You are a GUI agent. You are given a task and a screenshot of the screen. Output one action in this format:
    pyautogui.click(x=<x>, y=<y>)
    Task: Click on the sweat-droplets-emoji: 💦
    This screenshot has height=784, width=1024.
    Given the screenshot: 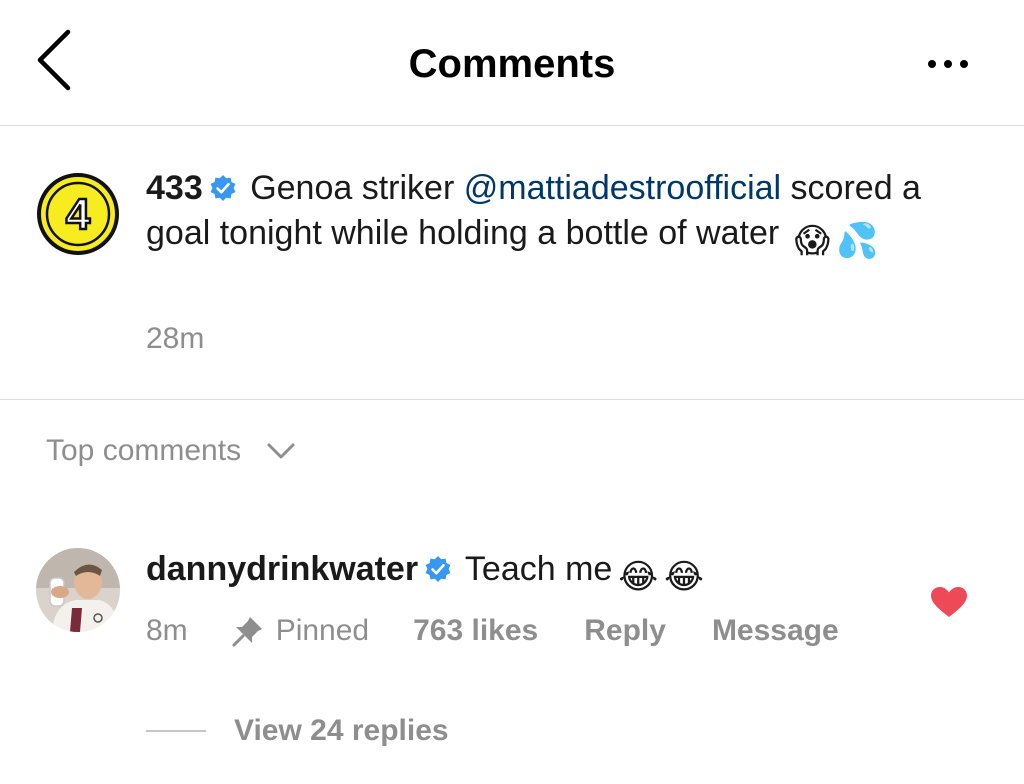 What is the action you would take?
    pyautogui.click(x=857, y=241)
    